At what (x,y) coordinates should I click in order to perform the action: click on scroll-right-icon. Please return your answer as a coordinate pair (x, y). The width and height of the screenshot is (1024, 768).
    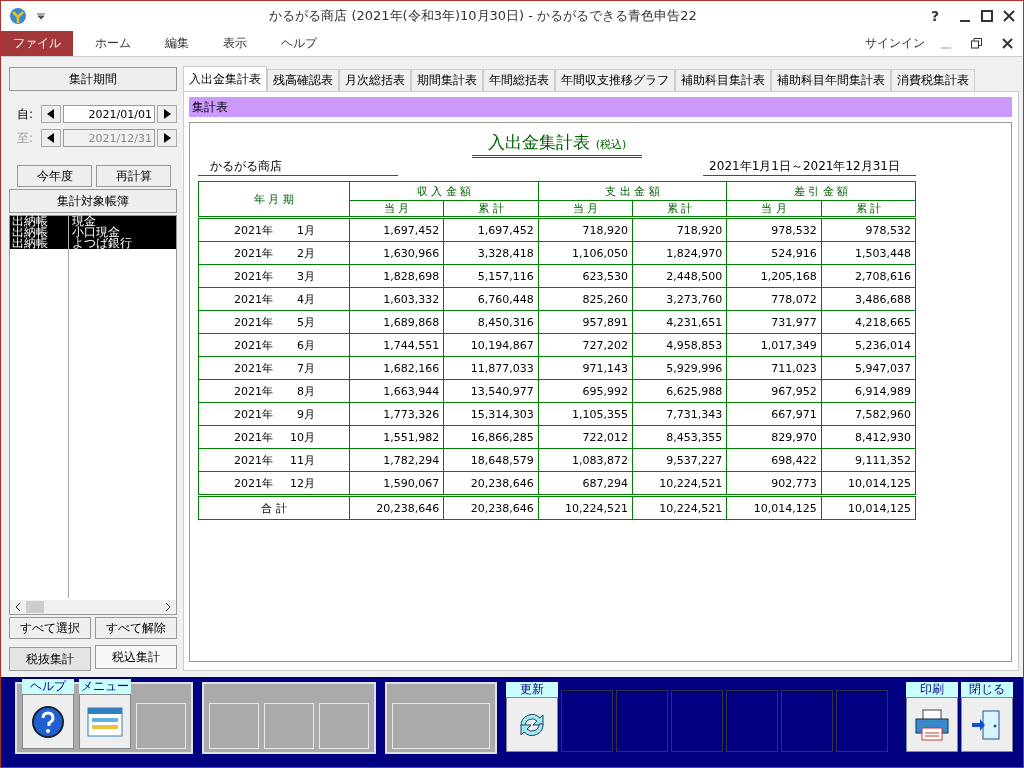
    Looking at the image, I should click on (168, 607).